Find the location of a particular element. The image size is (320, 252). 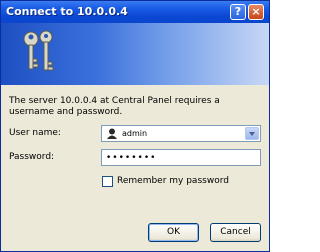

keys-icon is located at coordinates (38, 50).